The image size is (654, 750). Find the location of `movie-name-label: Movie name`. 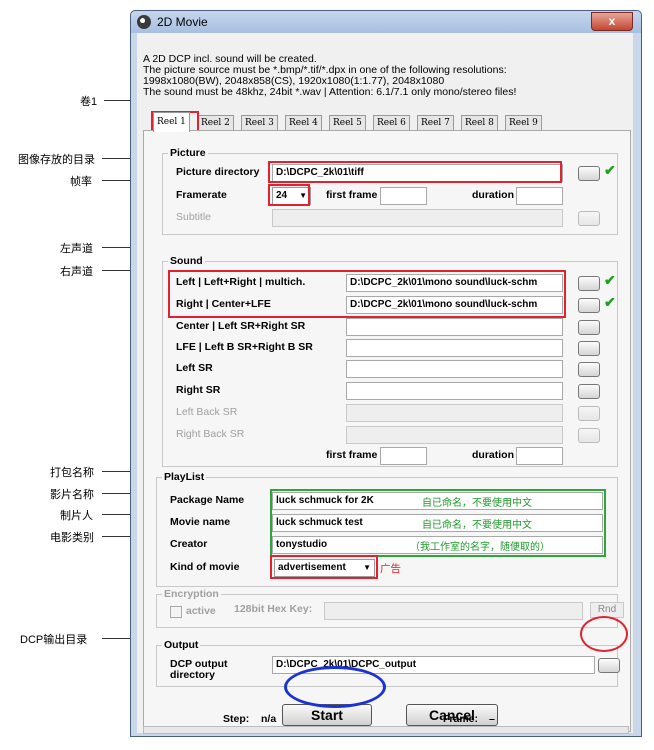

movie-name-label: Movie name is located at coordinates (200, 522).